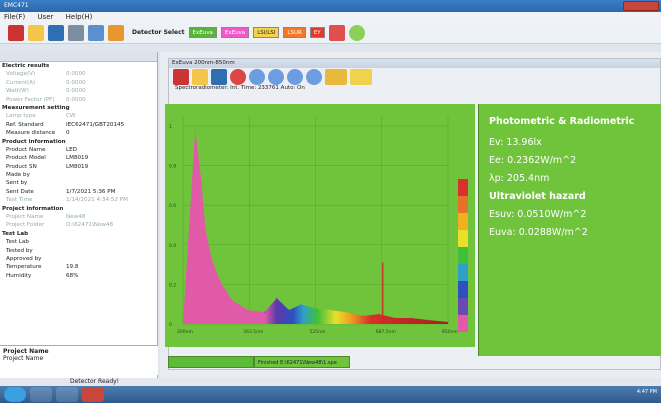 The image size is (661, 403). I want to click on property-value: 0.0000, so click(76, 82).